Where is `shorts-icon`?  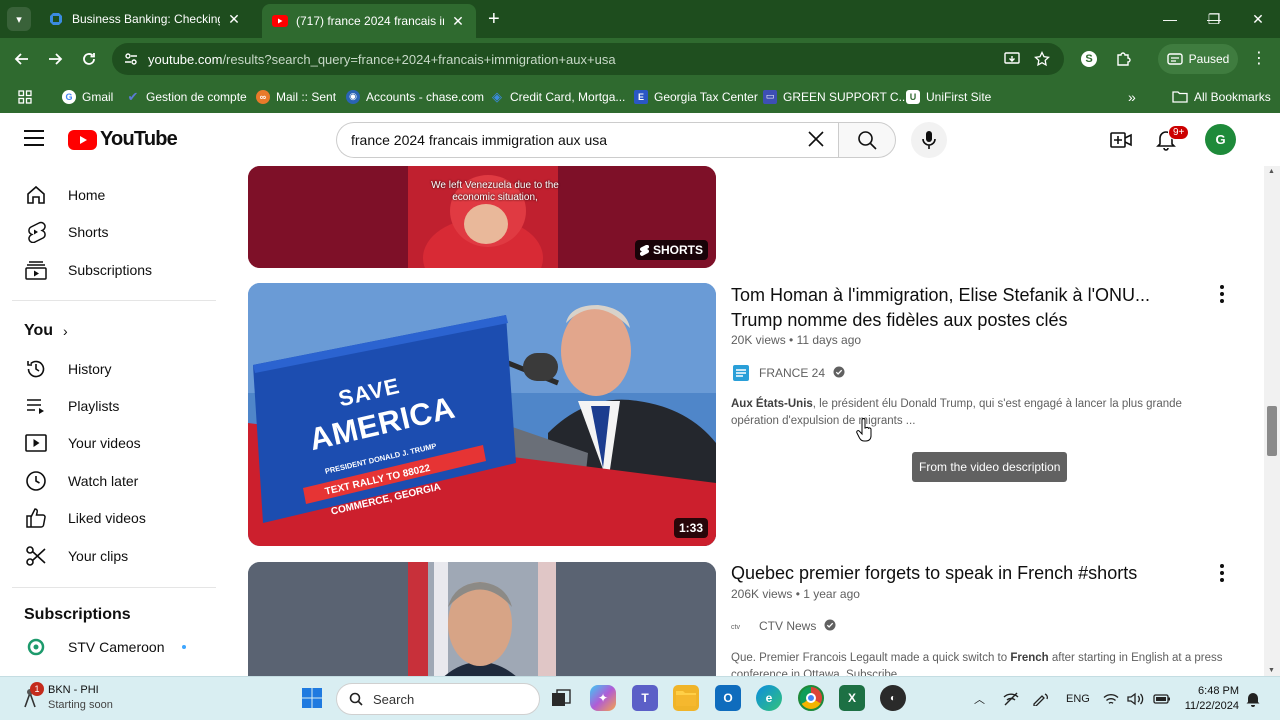
shorts-icon is located at coordinates (36, 232).